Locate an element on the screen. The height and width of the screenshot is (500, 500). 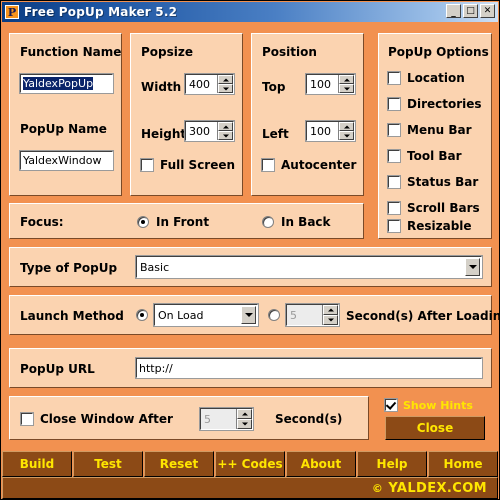
height-up-icon is located at coordinates (225, 126).